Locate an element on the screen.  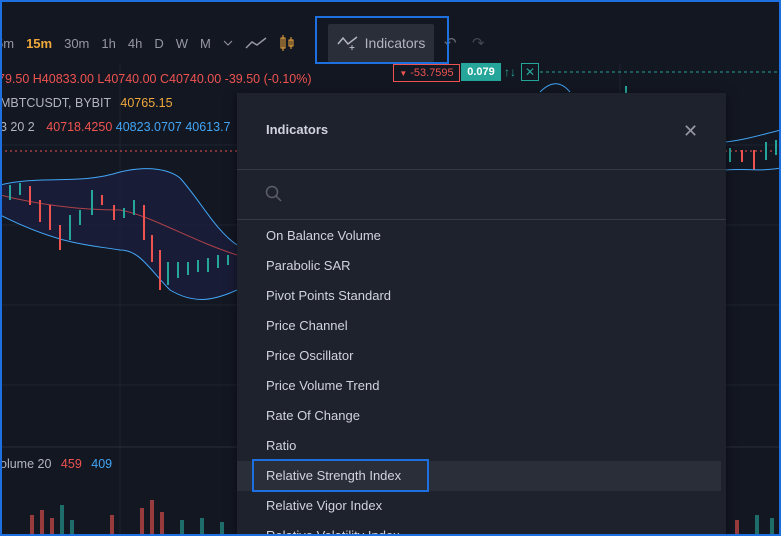
list-item: Price Oscillator is located at coordinates (481, 356).